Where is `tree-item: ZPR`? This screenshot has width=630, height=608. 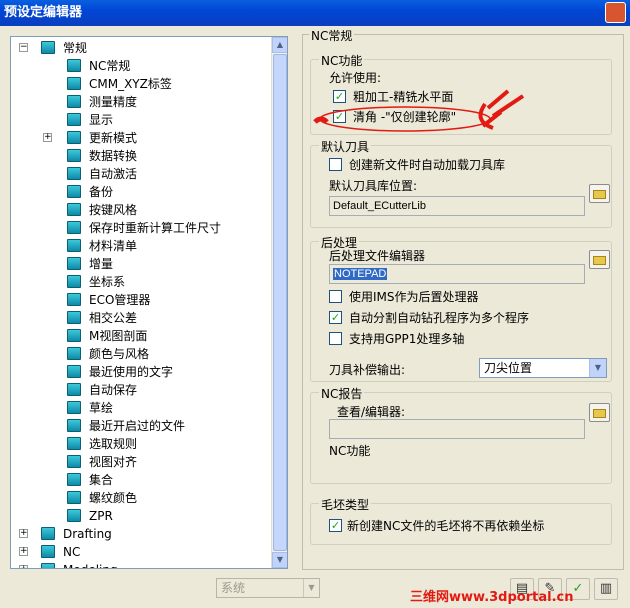
tree-item: ZPR is located at coordinates (141, 516).